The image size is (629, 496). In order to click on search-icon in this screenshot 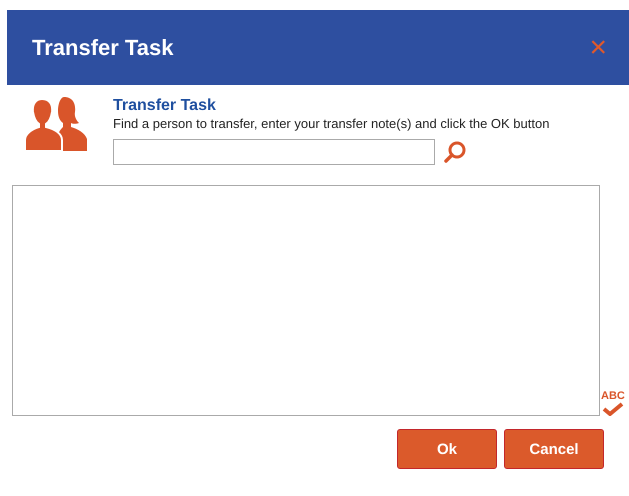, I will do `click(455, 152)`.